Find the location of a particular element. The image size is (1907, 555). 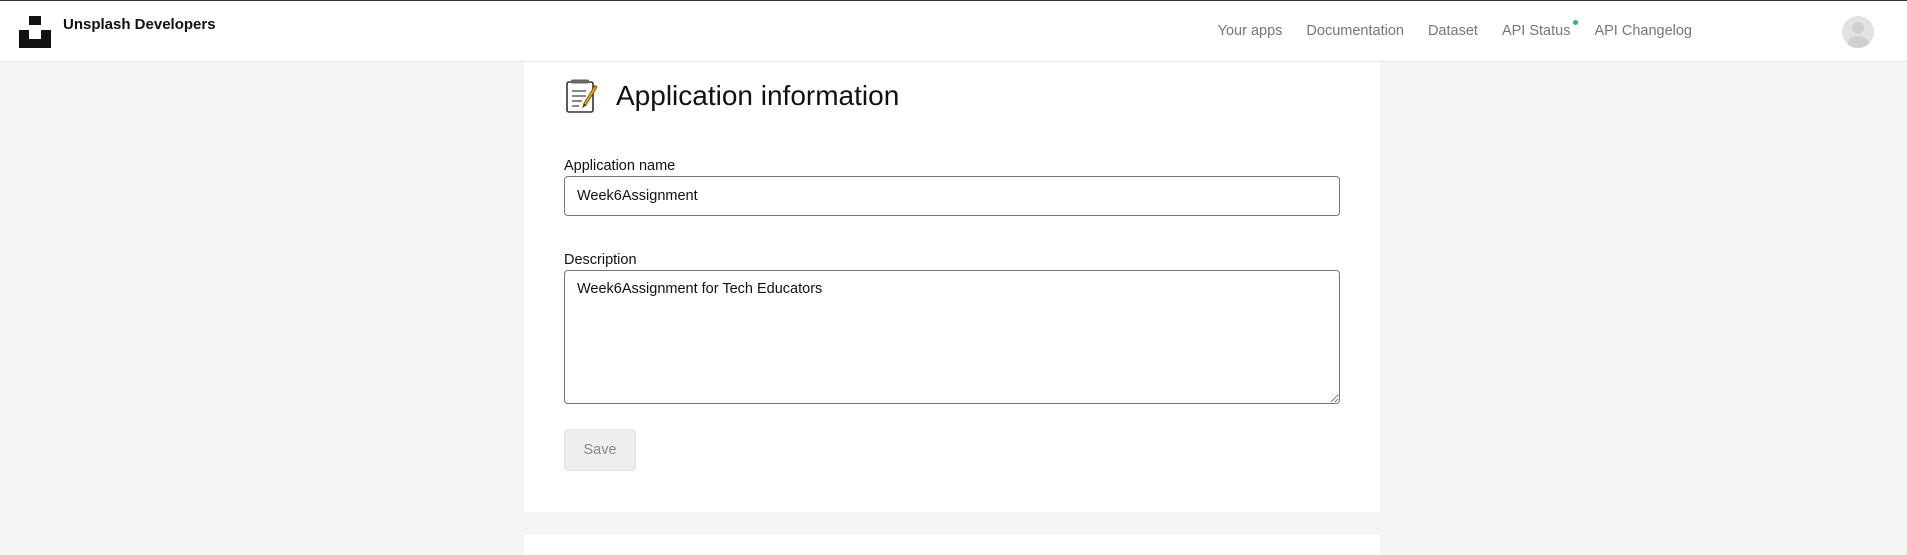

app-name-label: Application name is located at coordinates (620, 166).